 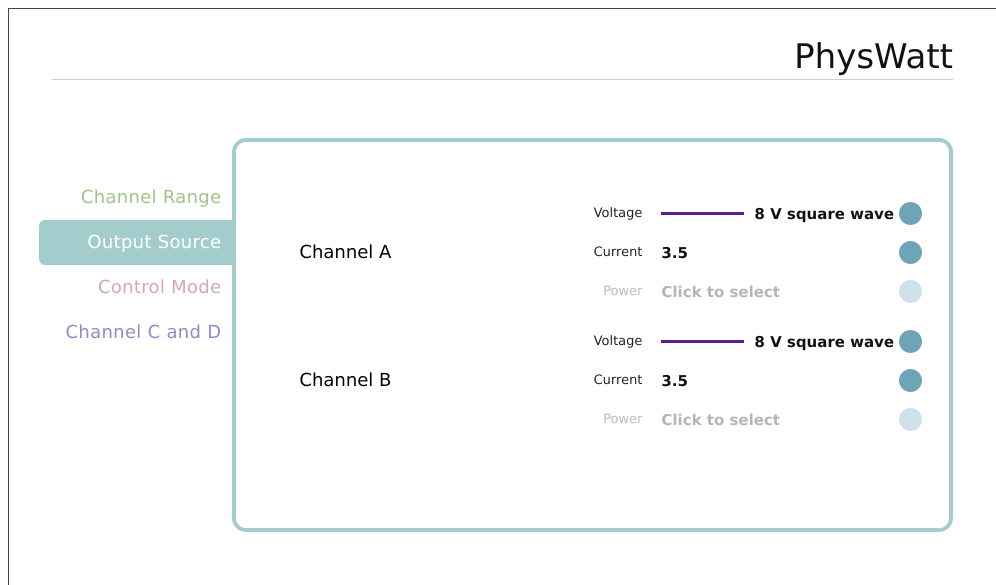 I want to click on channel-name: Channel B, so click(x=345, y=380).